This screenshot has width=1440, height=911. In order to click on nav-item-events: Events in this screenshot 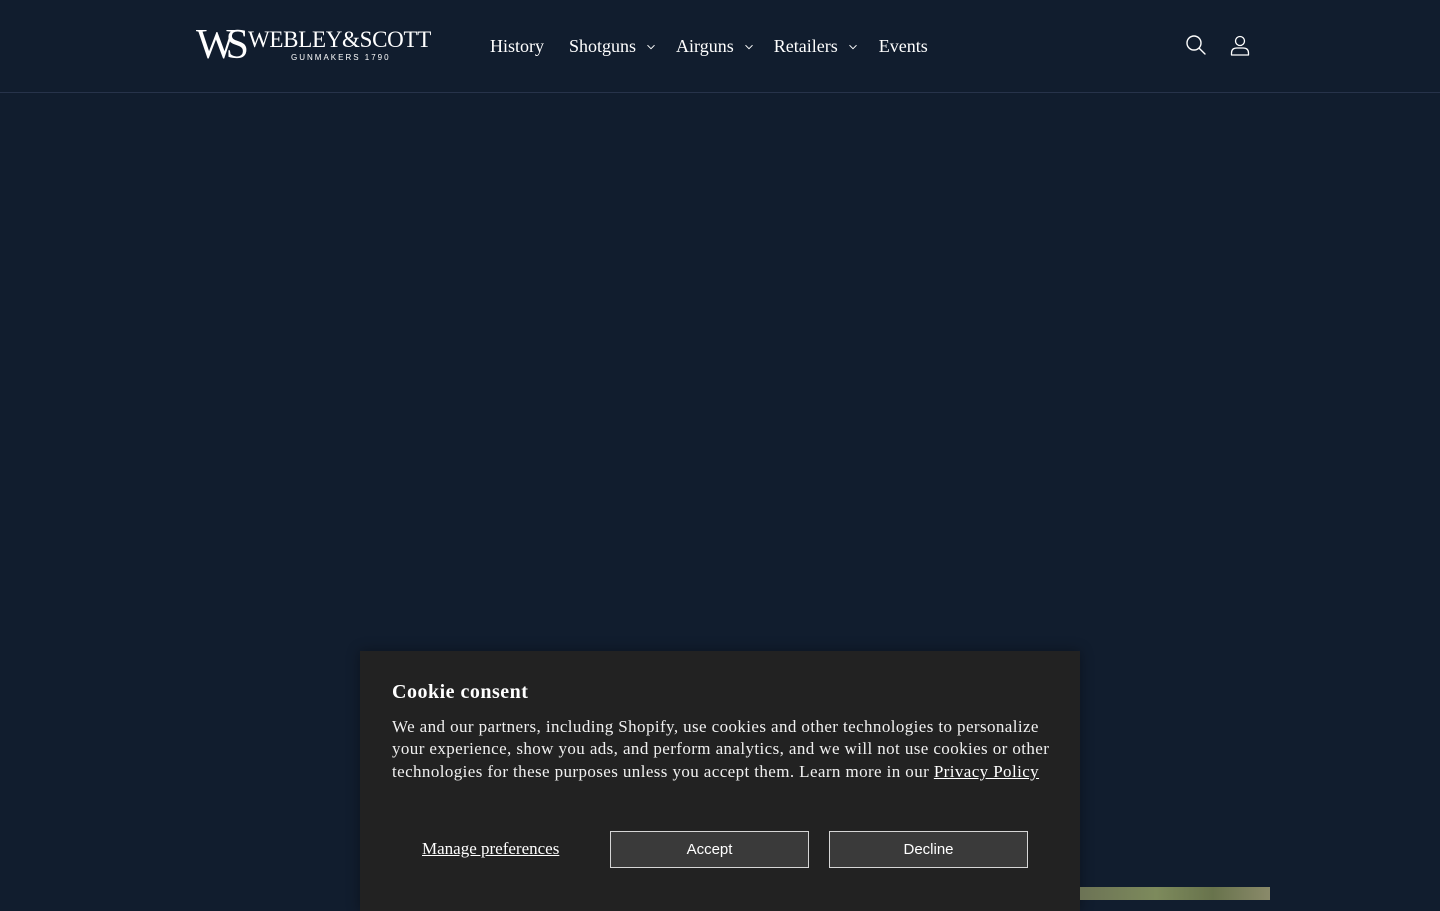, I will do `click(903, 46)`.